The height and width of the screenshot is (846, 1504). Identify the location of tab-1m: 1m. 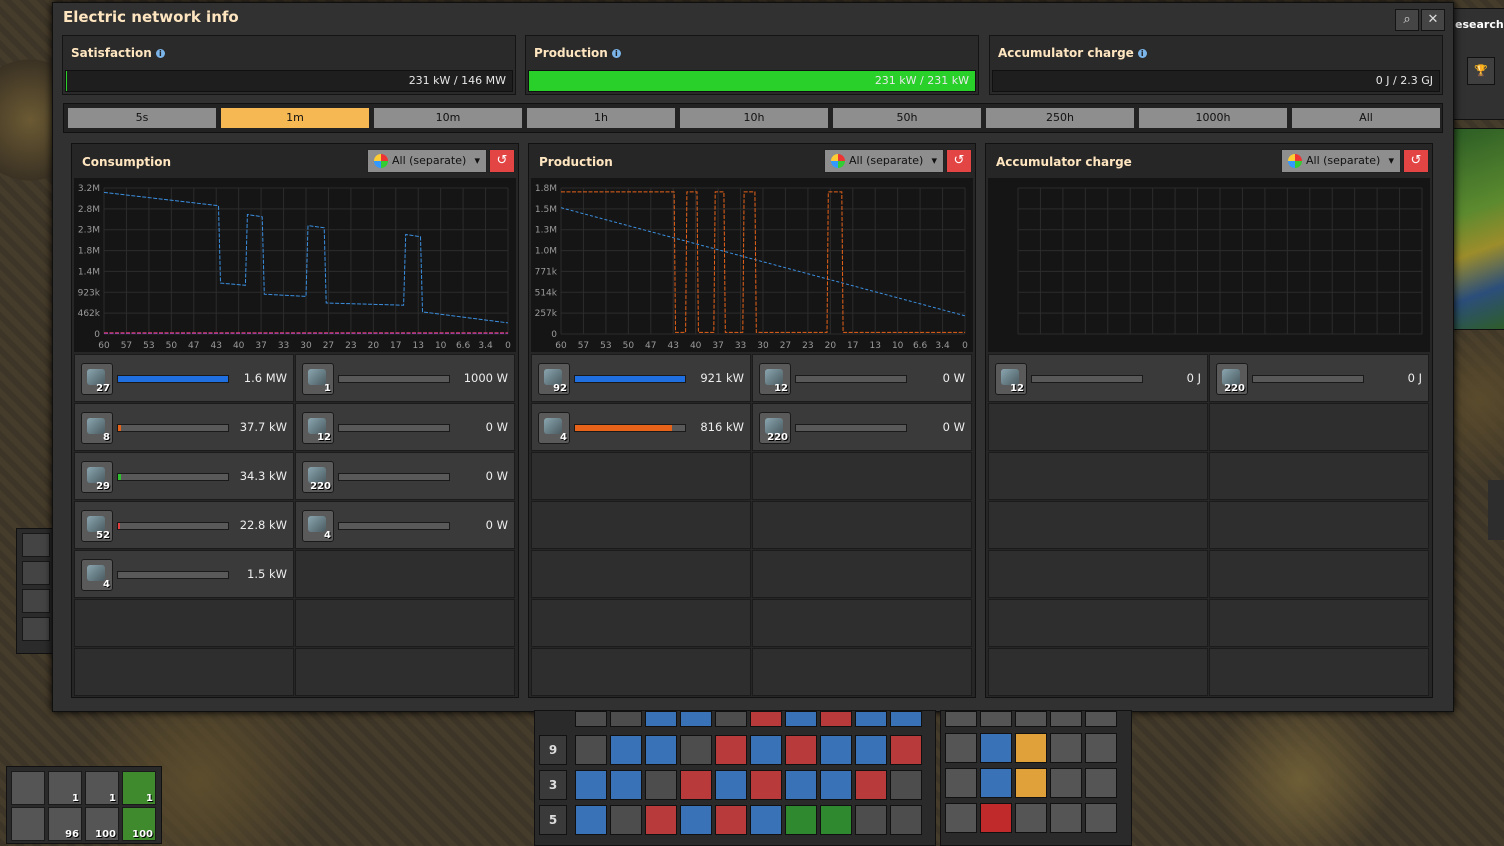
(295, 118).